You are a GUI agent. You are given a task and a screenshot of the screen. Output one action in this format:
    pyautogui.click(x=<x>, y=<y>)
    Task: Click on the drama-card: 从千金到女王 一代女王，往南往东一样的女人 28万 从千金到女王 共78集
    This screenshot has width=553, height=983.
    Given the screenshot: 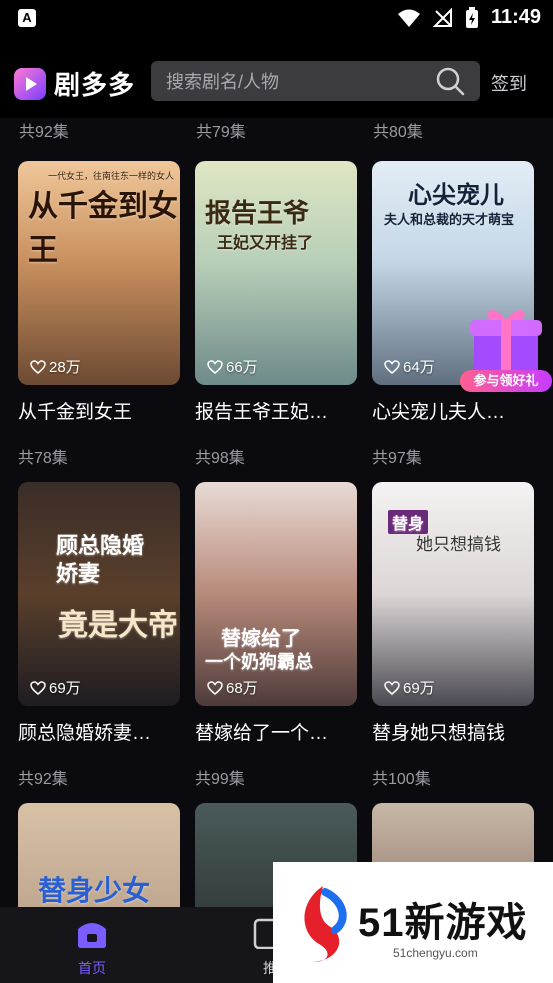 What is the action you would take?
    pyautogui.click(x=99, y=314)
    